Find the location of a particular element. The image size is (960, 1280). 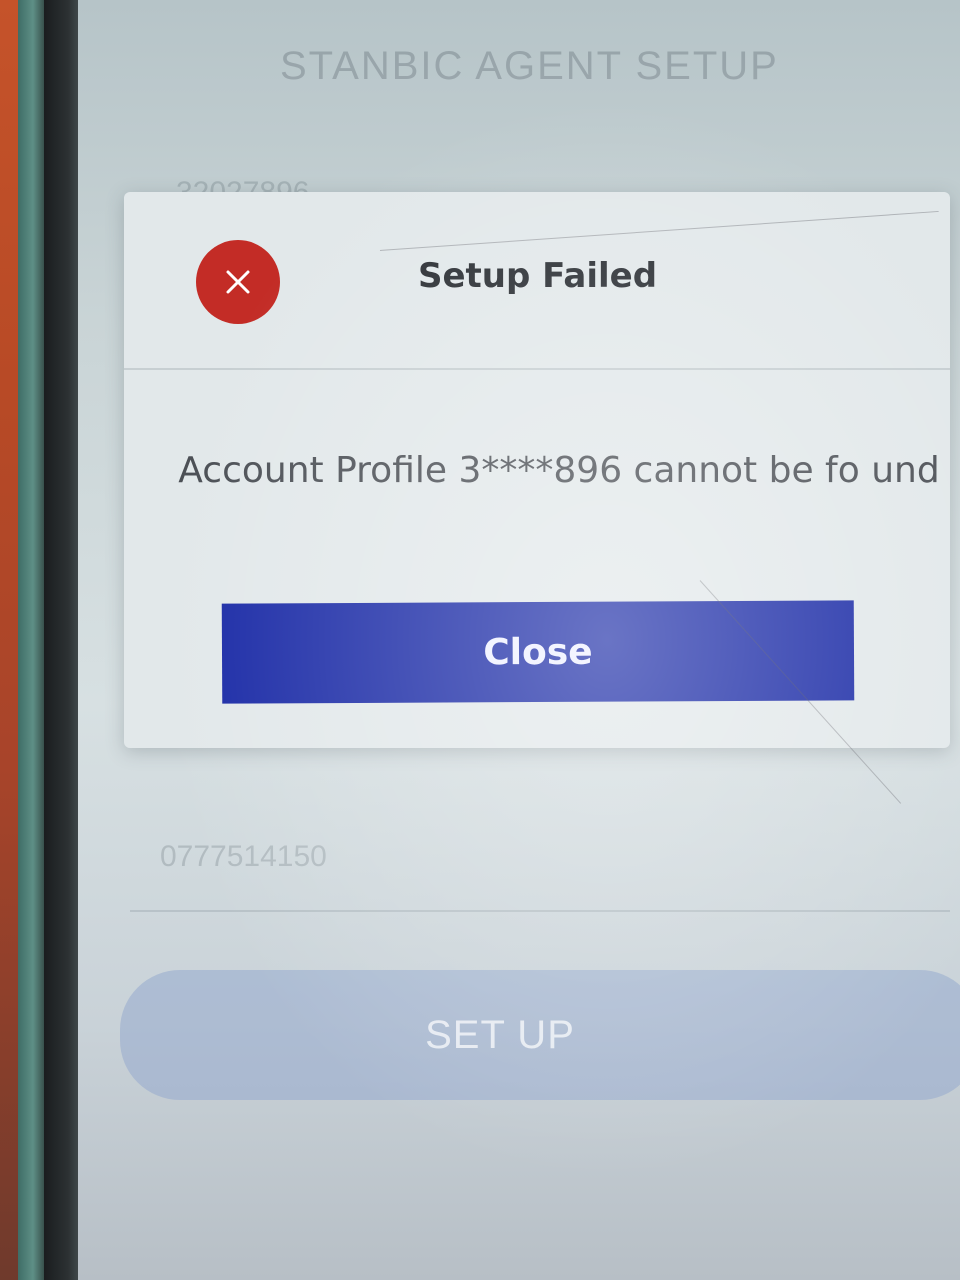

setup-button: SET UP is located at coordinates (540, 1035).